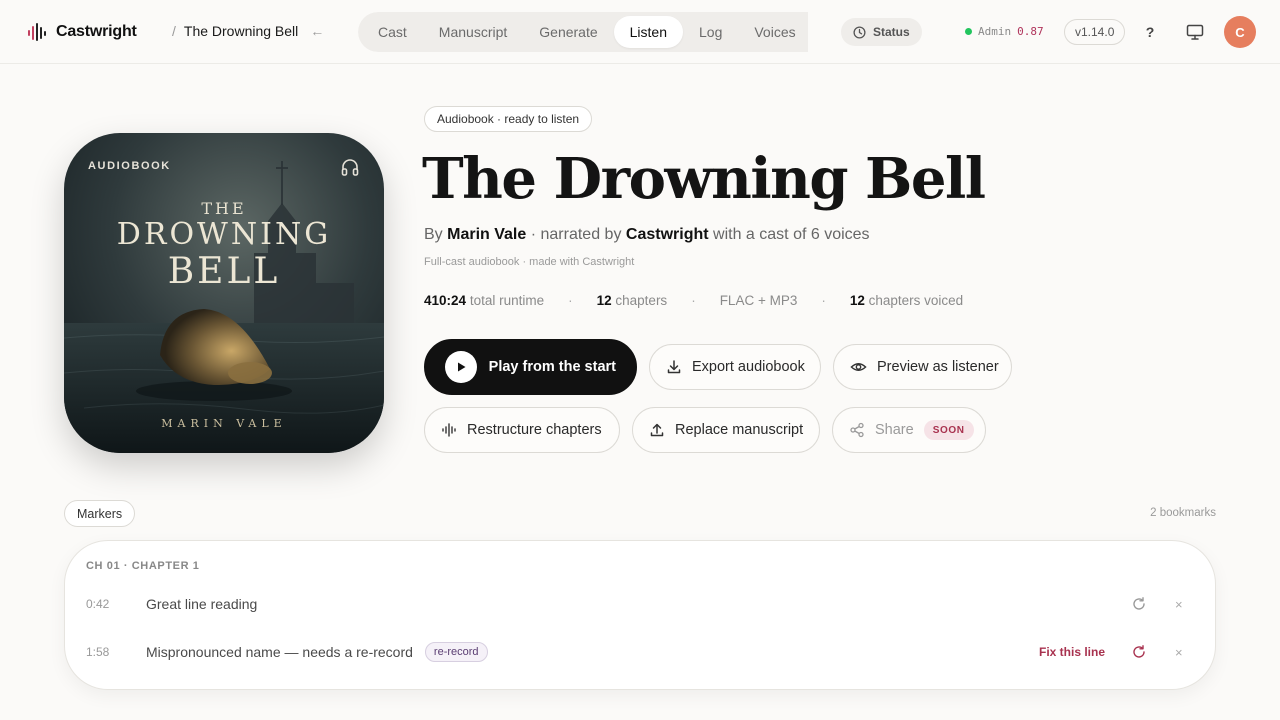 This screenshot has width=1280, height=720. I want to click on voiced-label: chapters voiced, so click(916, 300).